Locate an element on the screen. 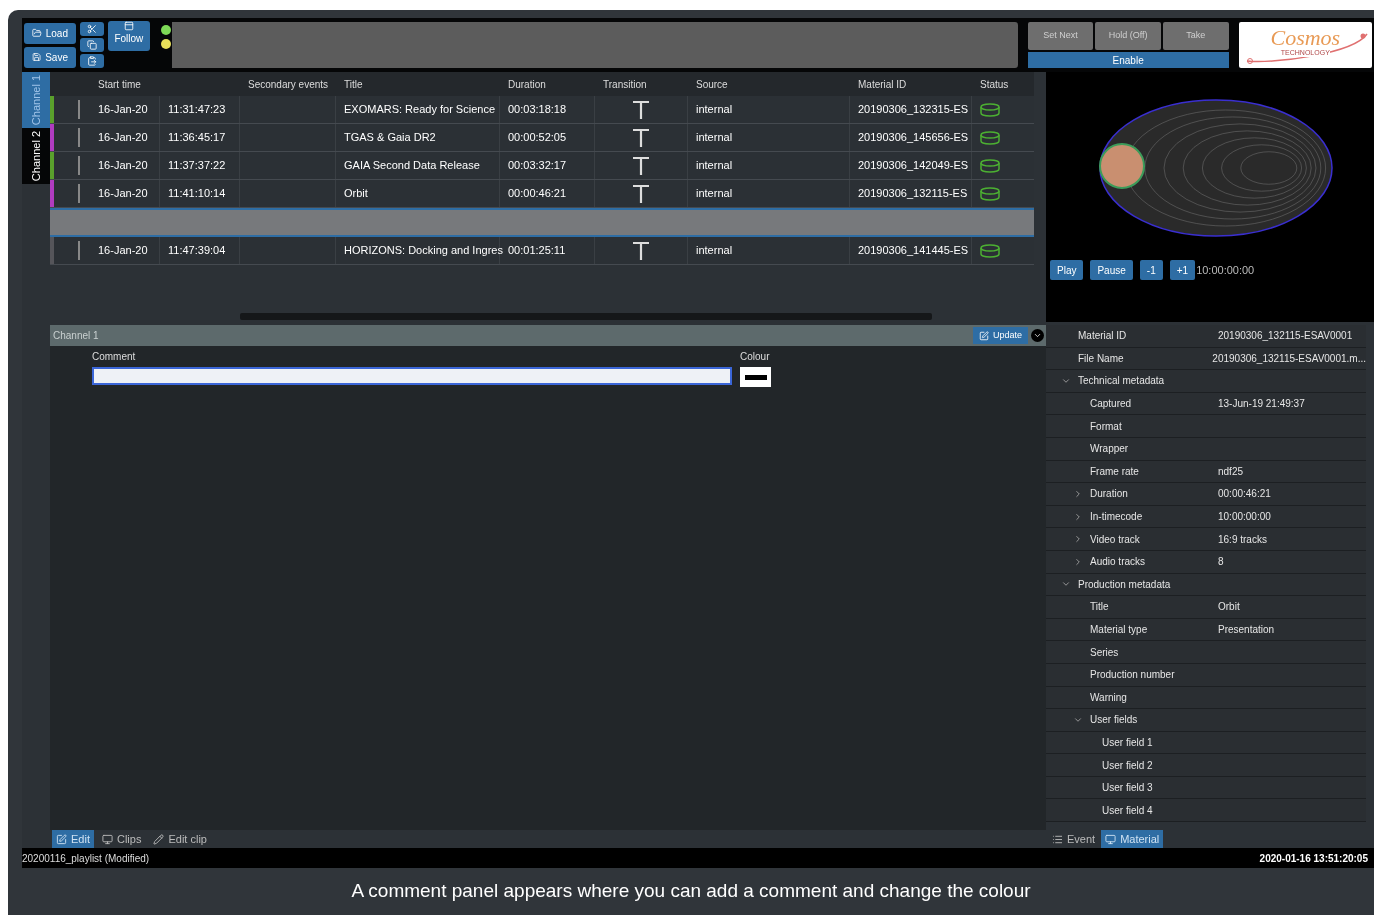  metadata-row: Production metadata is located at coordinates (1206, 585).